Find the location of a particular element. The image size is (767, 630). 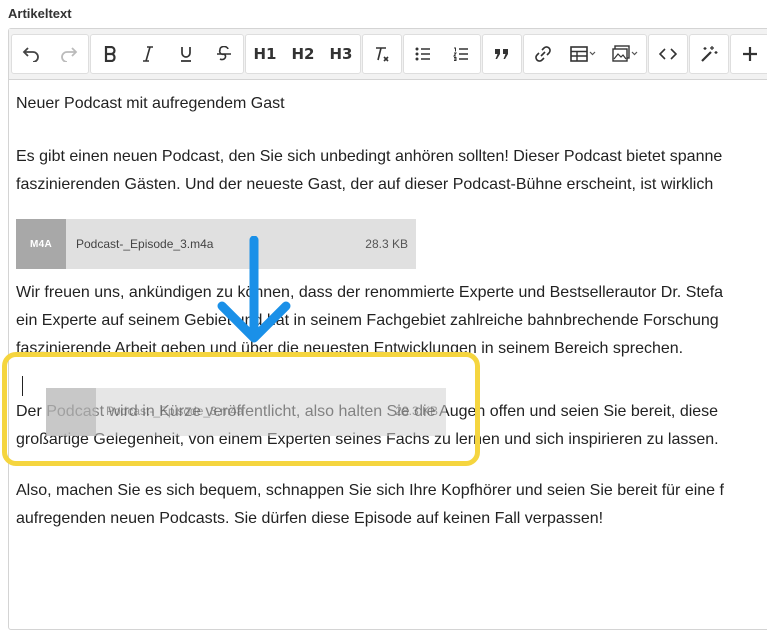

source-code-button is located at coordinates (668, 54).